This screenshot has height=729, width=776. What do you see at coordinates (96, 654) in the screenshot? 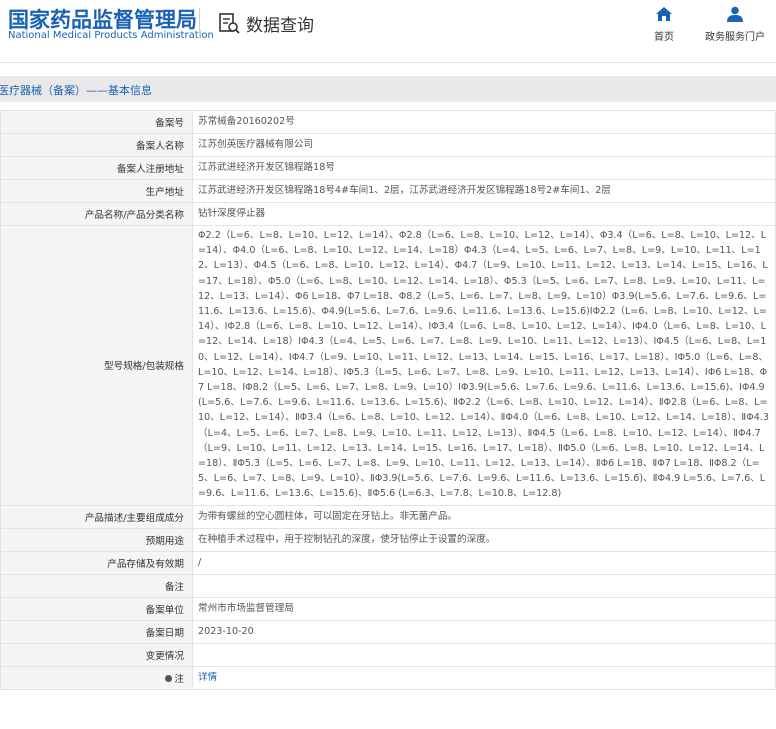
I see `row-label: 变更情况` at bounding box center [96, 654].